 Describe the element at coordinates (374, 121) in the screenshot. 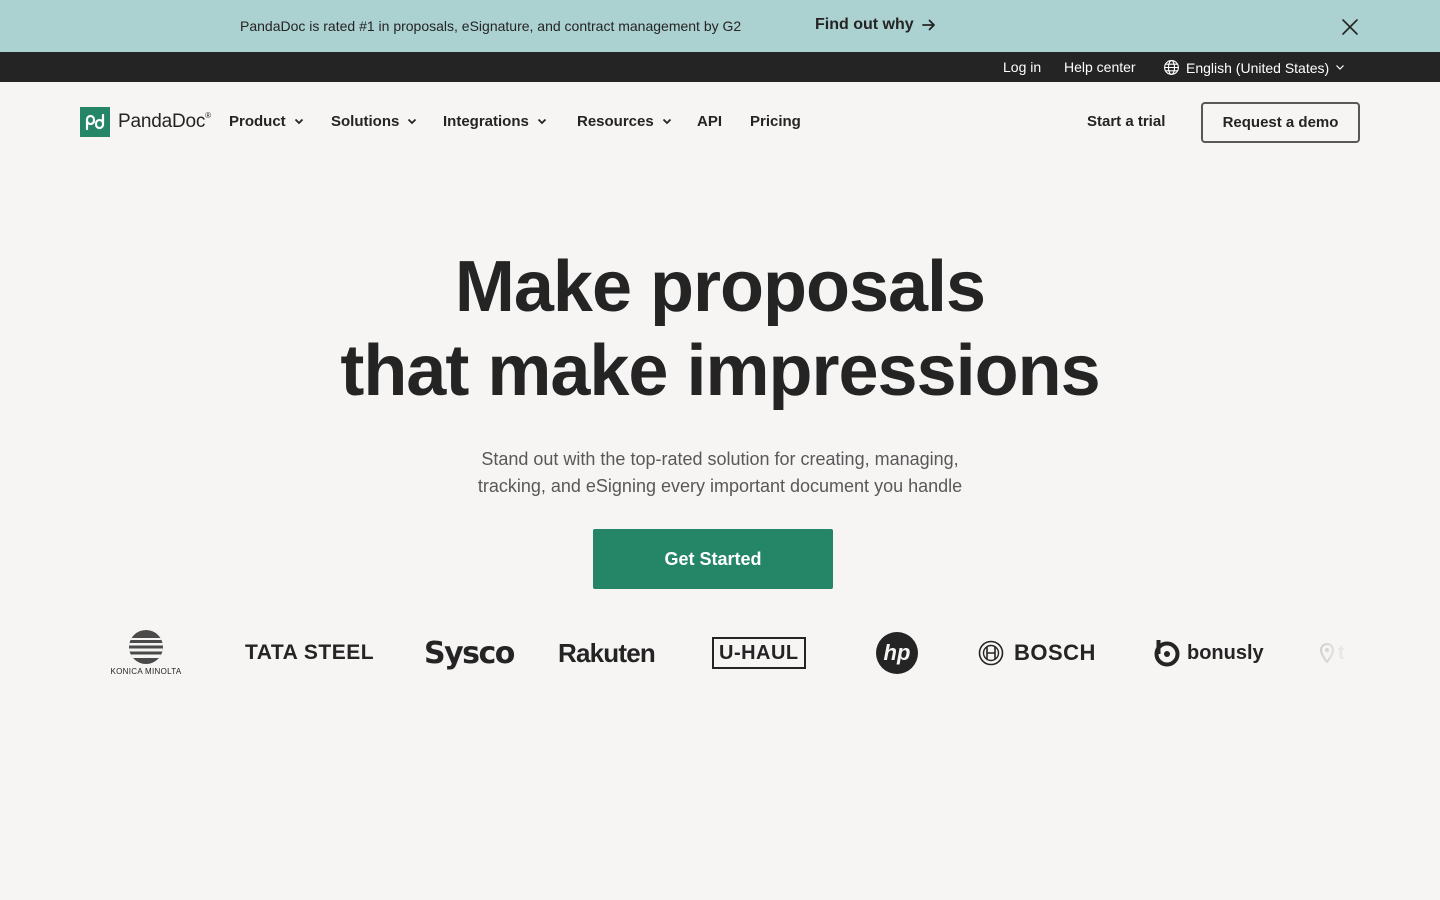

I see `nav-solutions: Solutions` at that location.